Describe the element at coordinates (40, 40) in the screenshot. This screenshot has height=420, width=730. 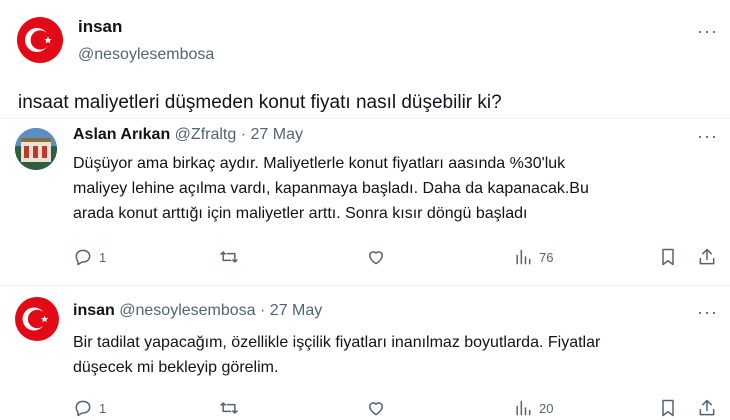
I see `main-post-avatar` at that location.